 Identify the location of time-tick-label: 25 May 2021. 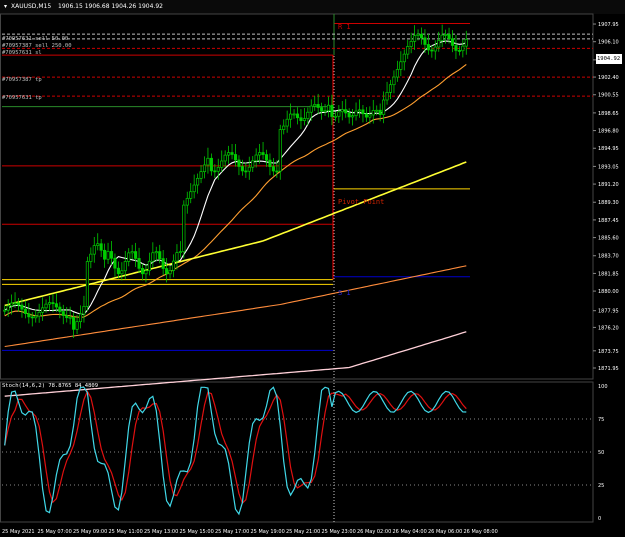
(18, 532).